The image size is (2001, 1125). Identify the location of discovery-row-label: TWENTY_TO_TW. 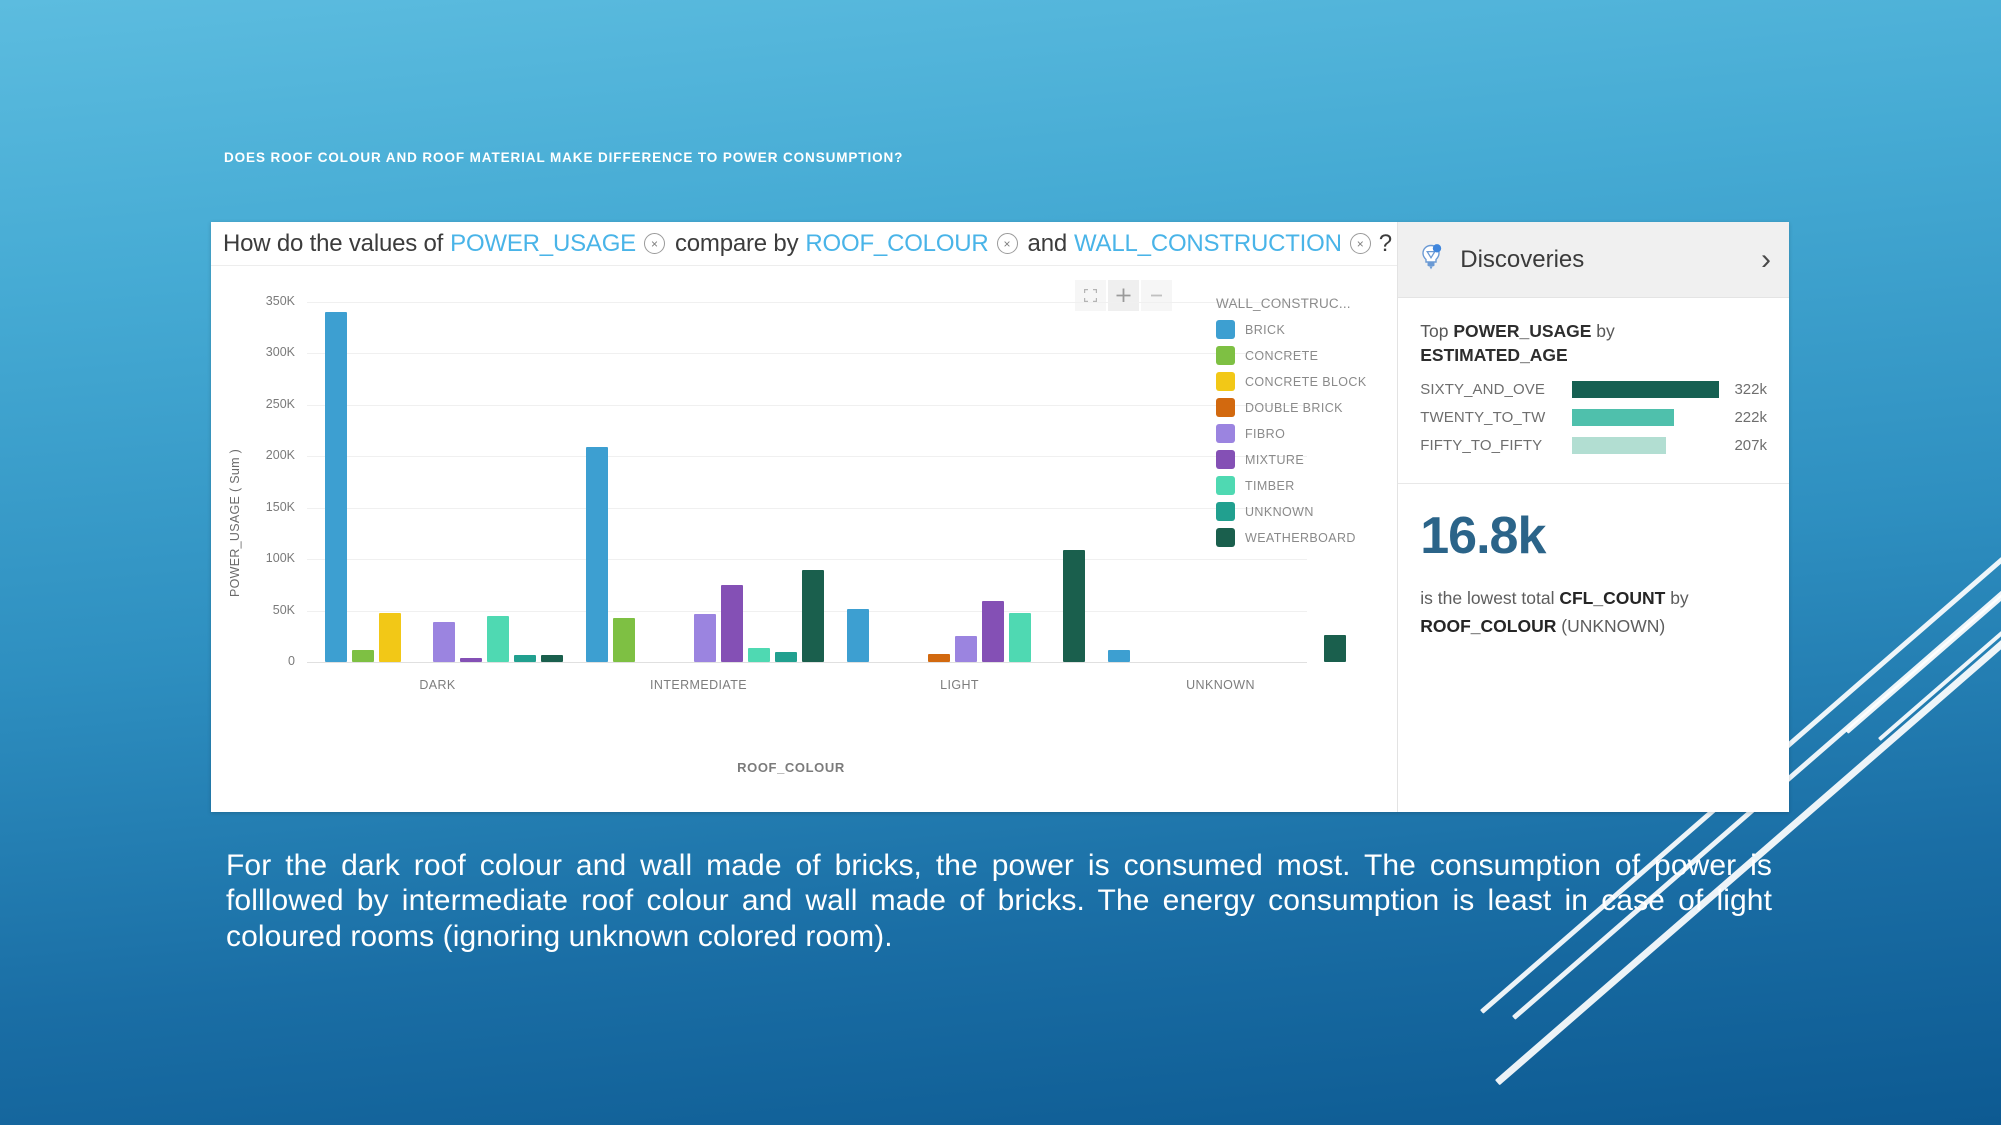
(1483, 418).